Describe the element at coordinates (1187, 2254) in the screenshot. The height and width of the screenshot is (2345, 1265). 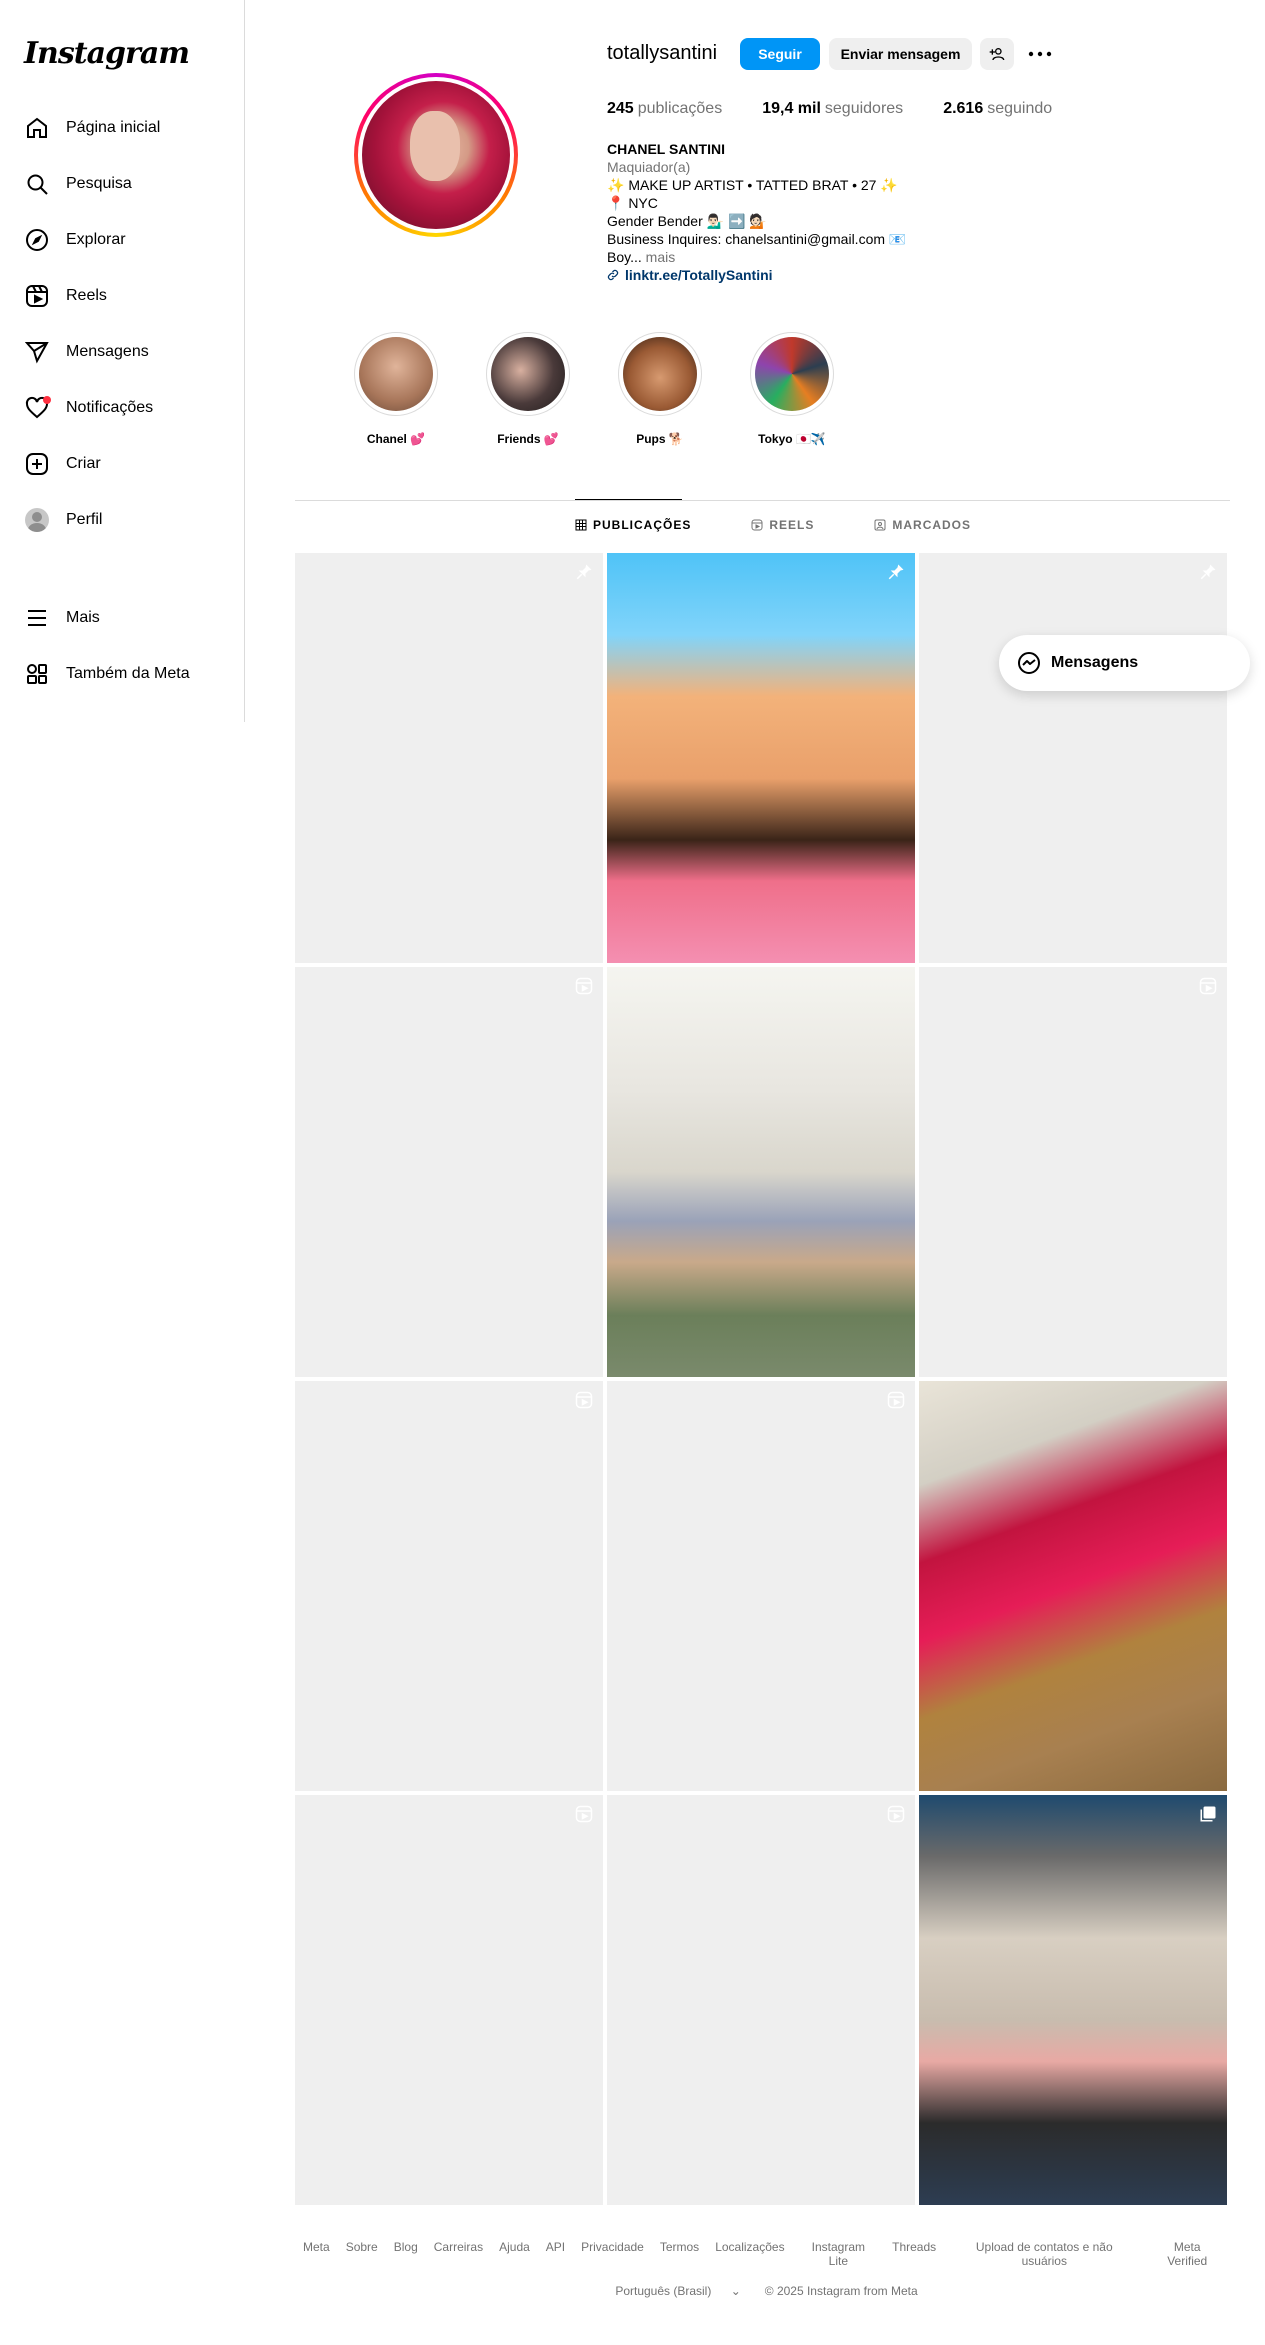
I see `footer-link: Meta Verified` at that location.